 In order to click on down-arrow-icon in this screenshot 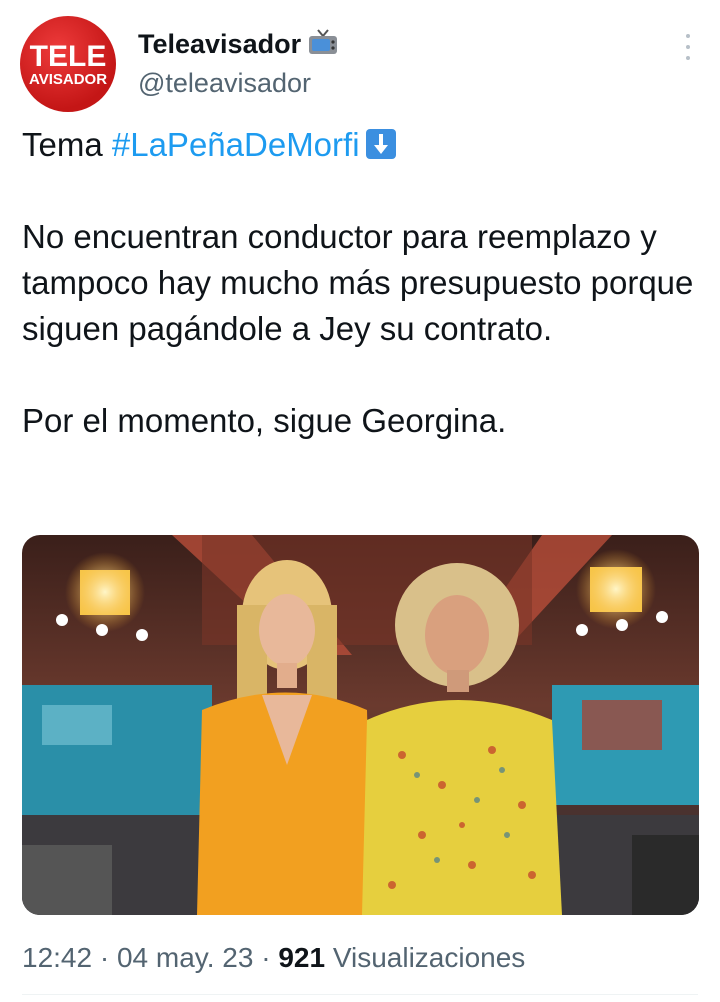, I will do `click(380, 144)`.